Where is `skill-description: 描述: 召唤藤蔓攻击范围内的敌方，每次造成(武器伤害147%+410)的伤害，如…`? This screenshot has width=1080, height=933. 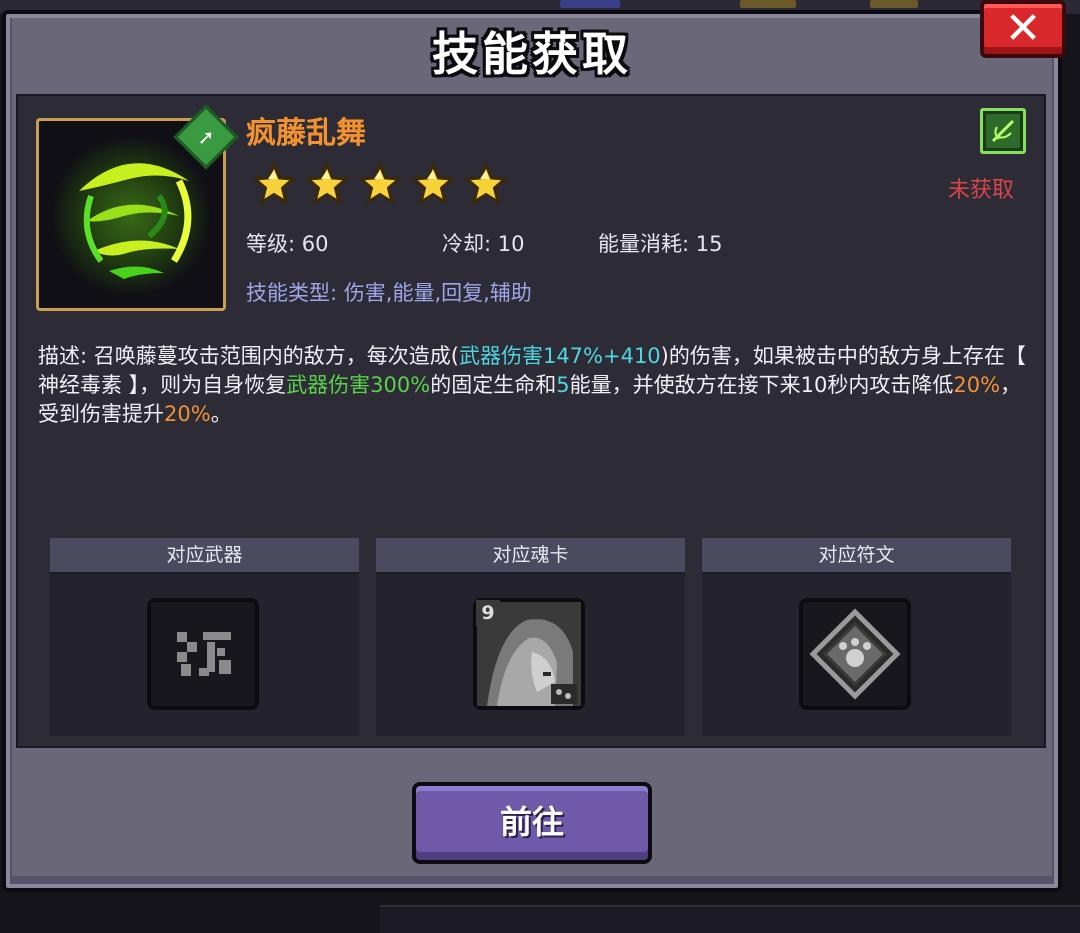 skill-description: 描述: 召唤藤蔓攻击范围内的敌方，每次造成(武器伤害147%+410)的伤害，如… is located at coordinates (533, 385).